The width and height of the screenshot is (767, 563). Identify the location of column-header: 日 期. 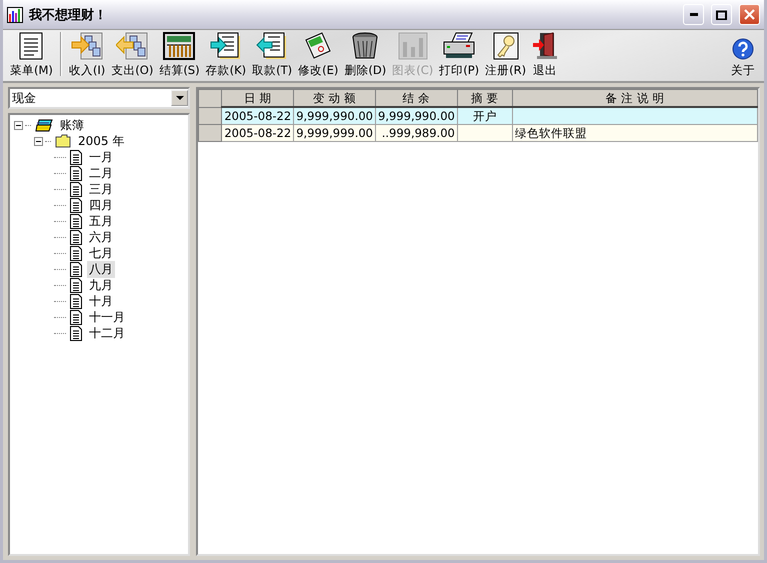
(258, 98).